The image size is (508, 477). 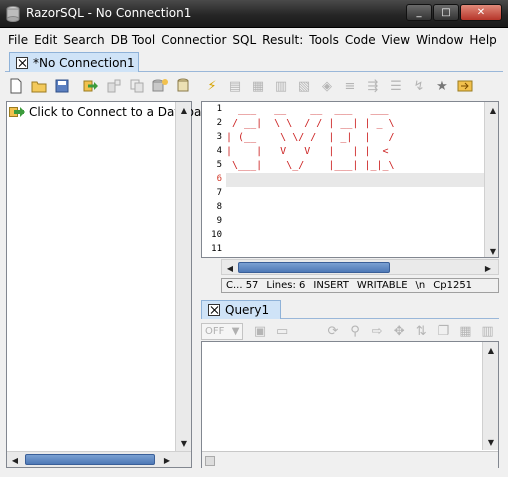 I want to click on query-tab: Query1, so click(x=241, y=309).